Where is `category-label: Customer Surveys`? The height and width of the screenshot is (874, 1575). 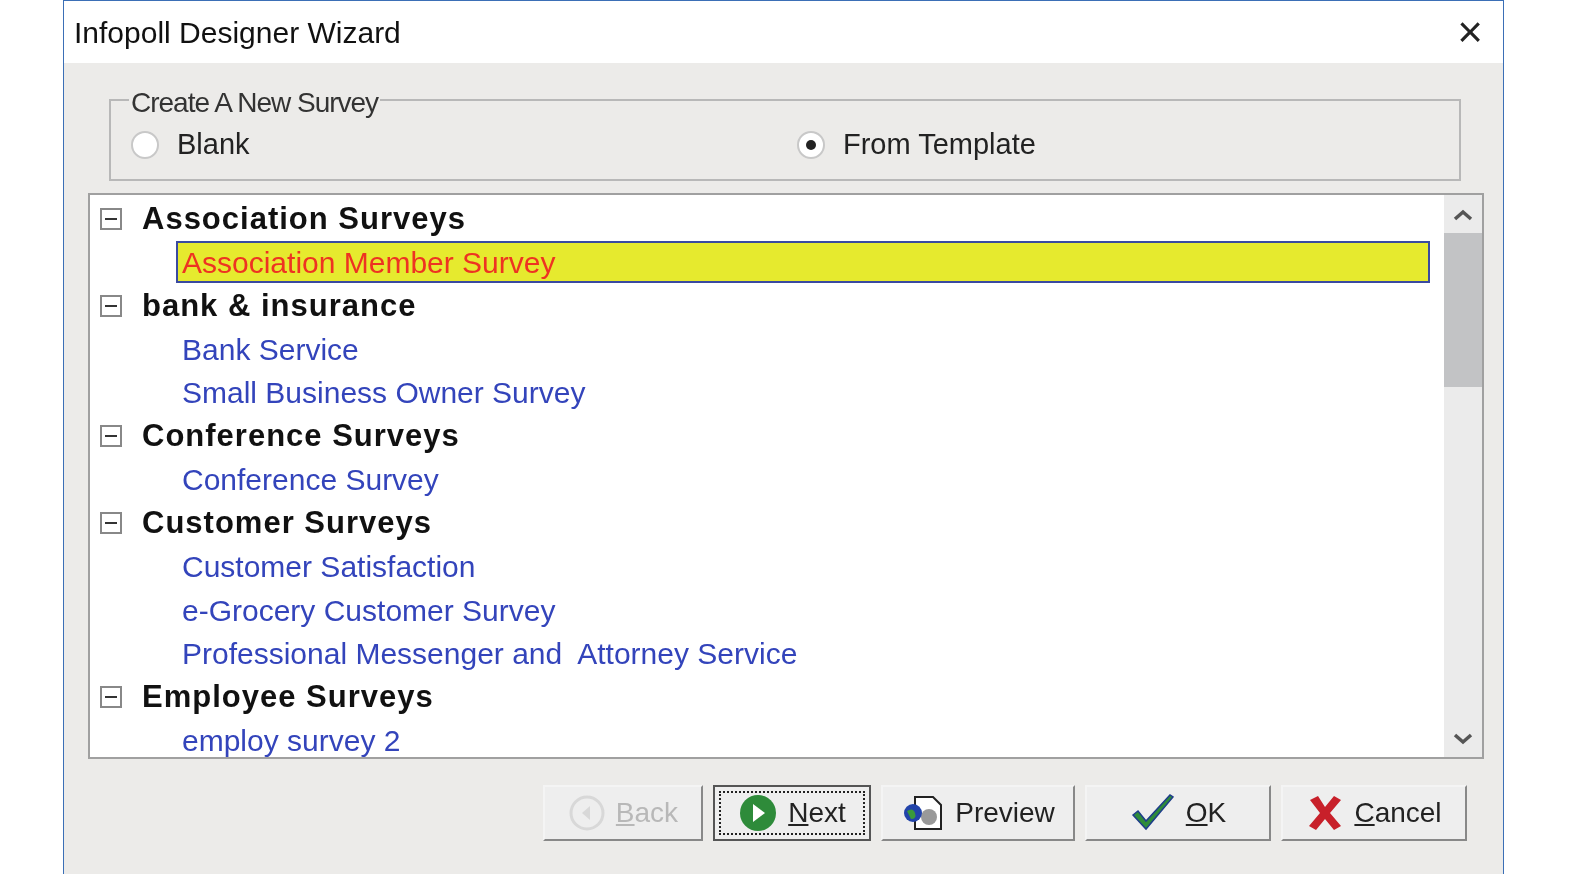 category-label: Customer Surveys is located at coordinates (287, 523).